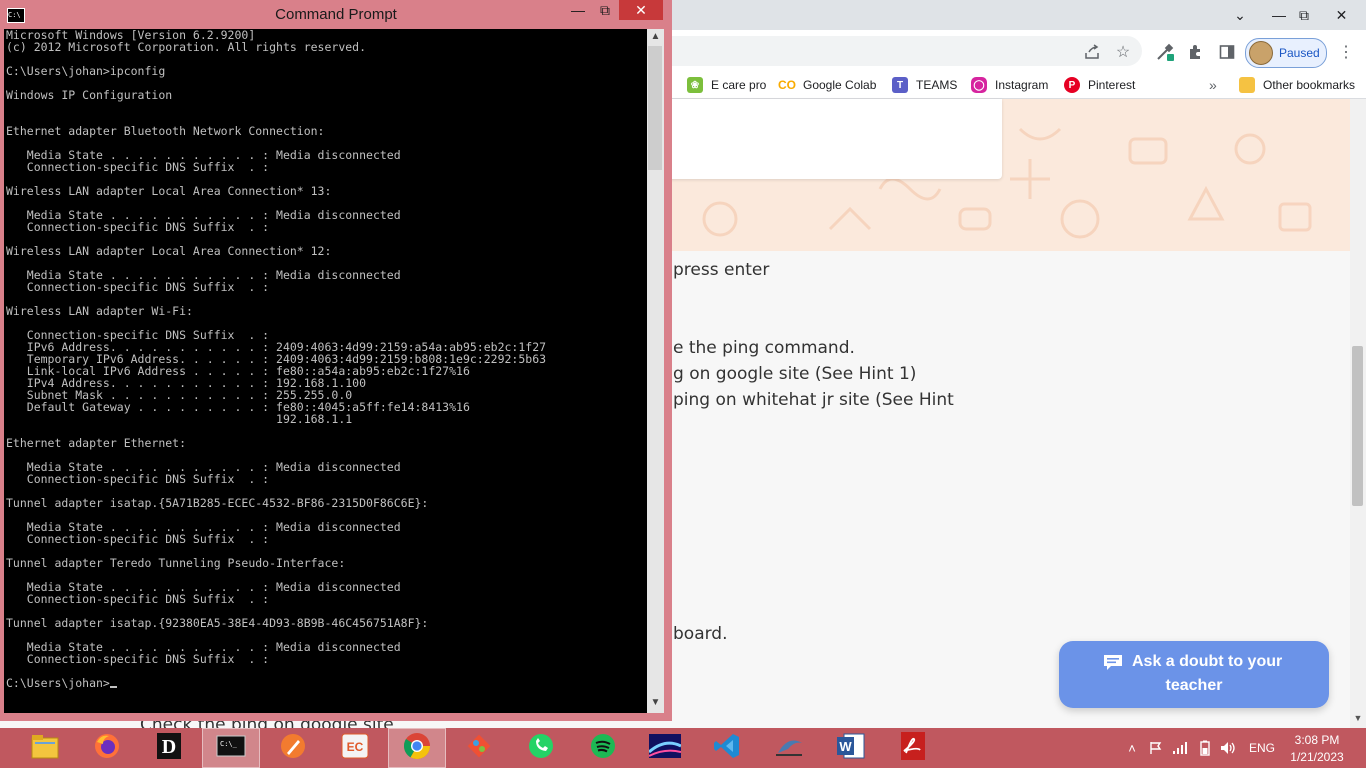  Describe the element at coordinates (1099, 85) in the screenshot. I see `bookmark-pinterest: P Pinterest` at that location.